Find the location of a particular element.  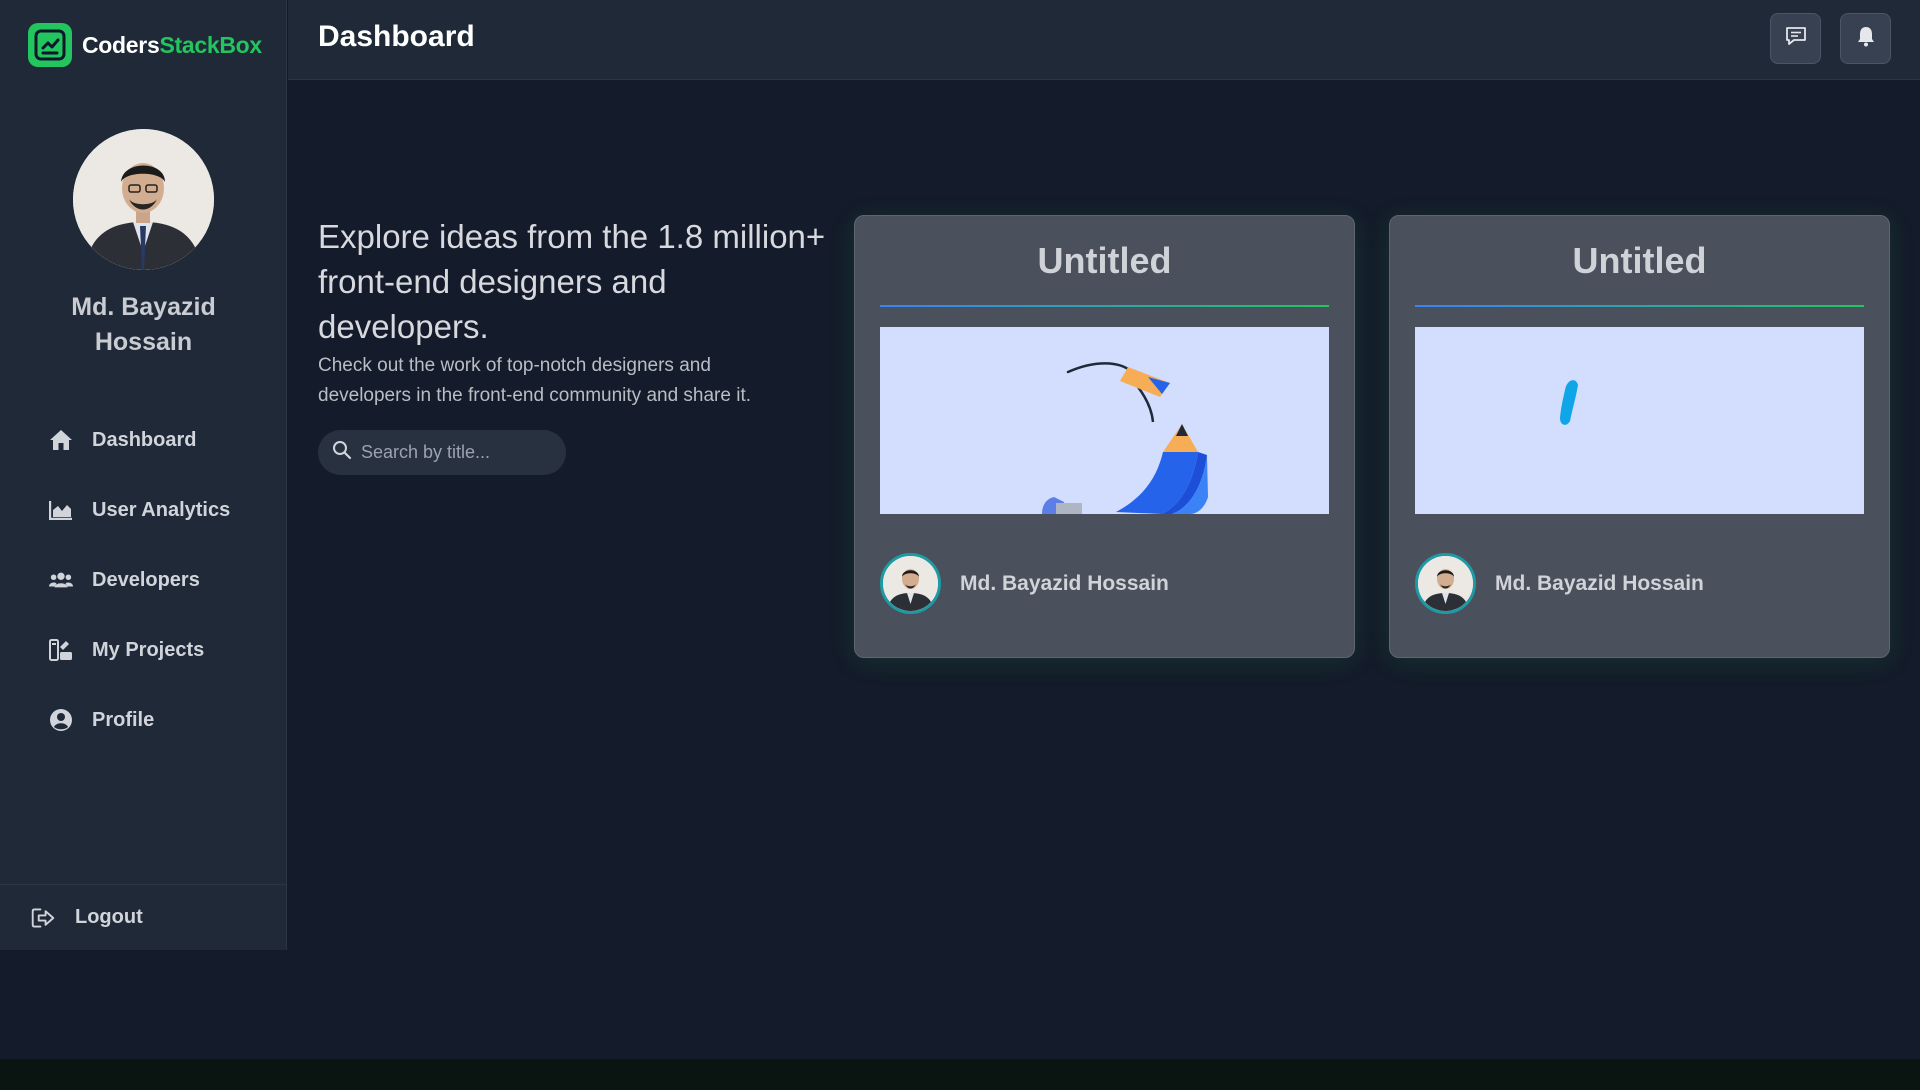

brand: CodersStackBox is located at coordinates (145, 45).